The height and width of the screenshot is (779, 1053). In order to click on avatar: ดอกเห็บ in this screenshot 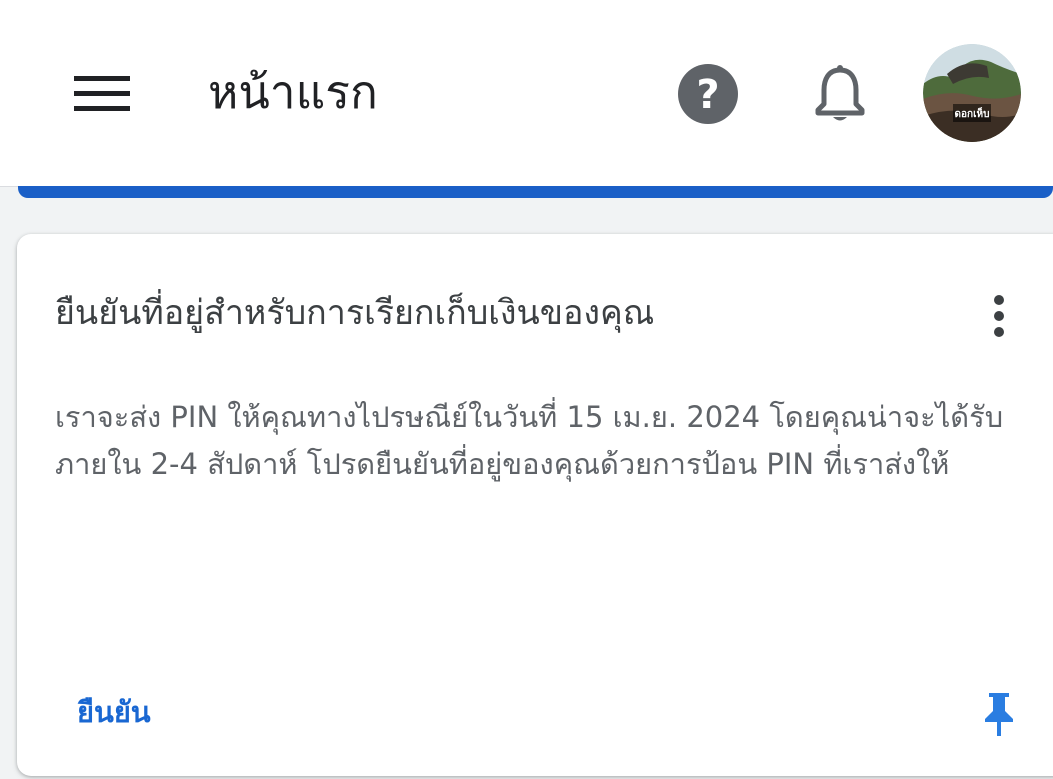, I will do `click(972, 93)`.